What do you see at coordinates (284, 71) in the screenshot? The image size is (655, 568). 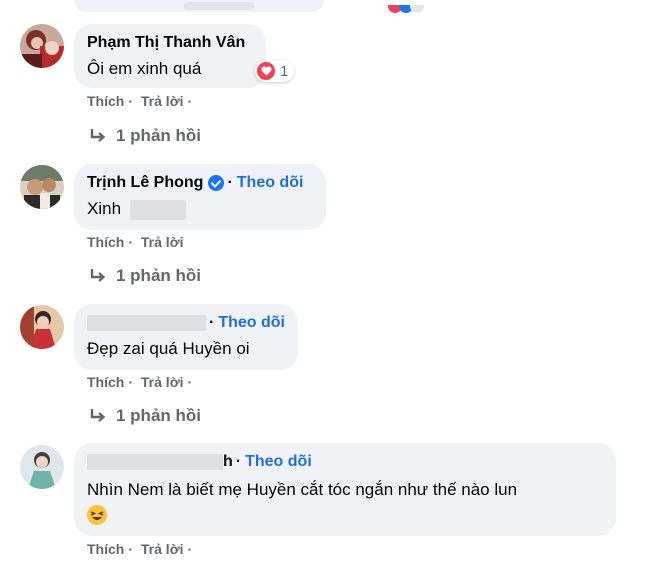 I see `reaction-number: 1` at bounding box center [284, 71].